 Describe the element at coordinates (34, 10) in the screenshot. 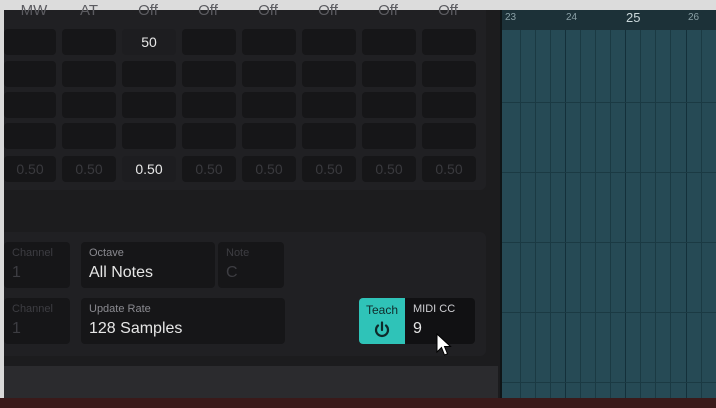

I see `column-header-mw: MW` at that location.